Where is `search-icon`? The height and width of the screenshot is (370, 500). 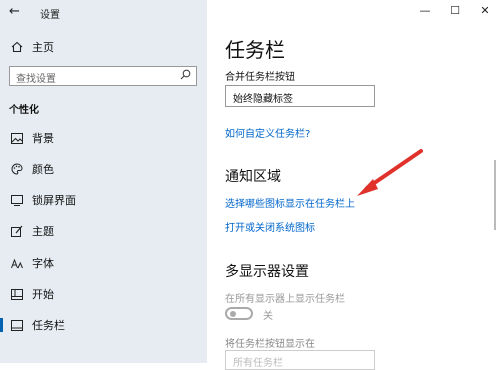
search-icon is located at coordinates (185, 76).